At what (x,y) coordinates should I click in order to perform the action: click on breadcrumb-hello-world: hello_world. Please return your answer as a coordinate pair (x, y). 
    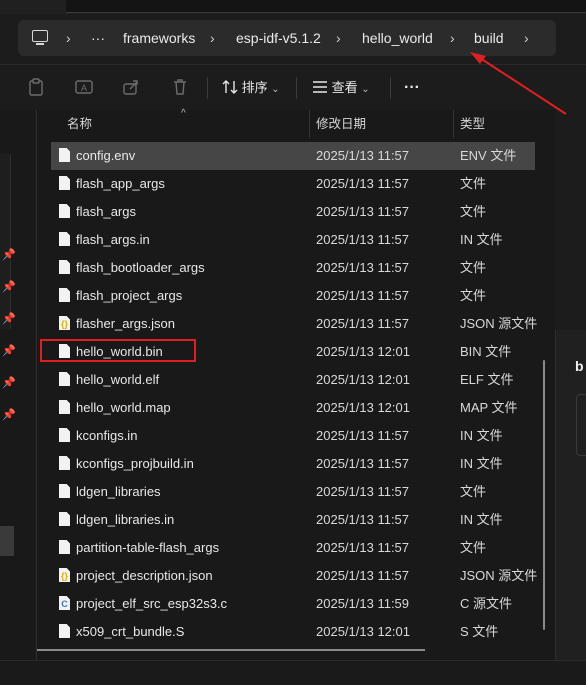
    Looking at the image, I should click on (397, 38).